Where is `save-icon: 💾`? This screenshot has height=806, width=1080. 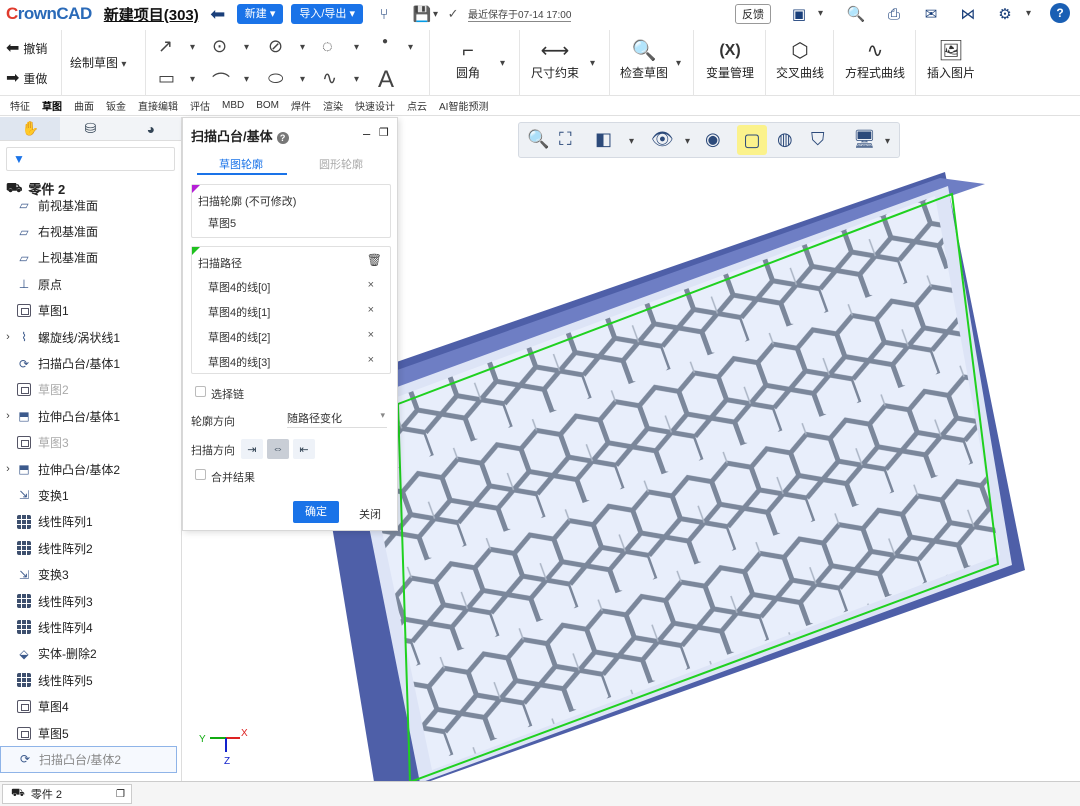
save-icon: 💾 is located at coordinates (422, 14).